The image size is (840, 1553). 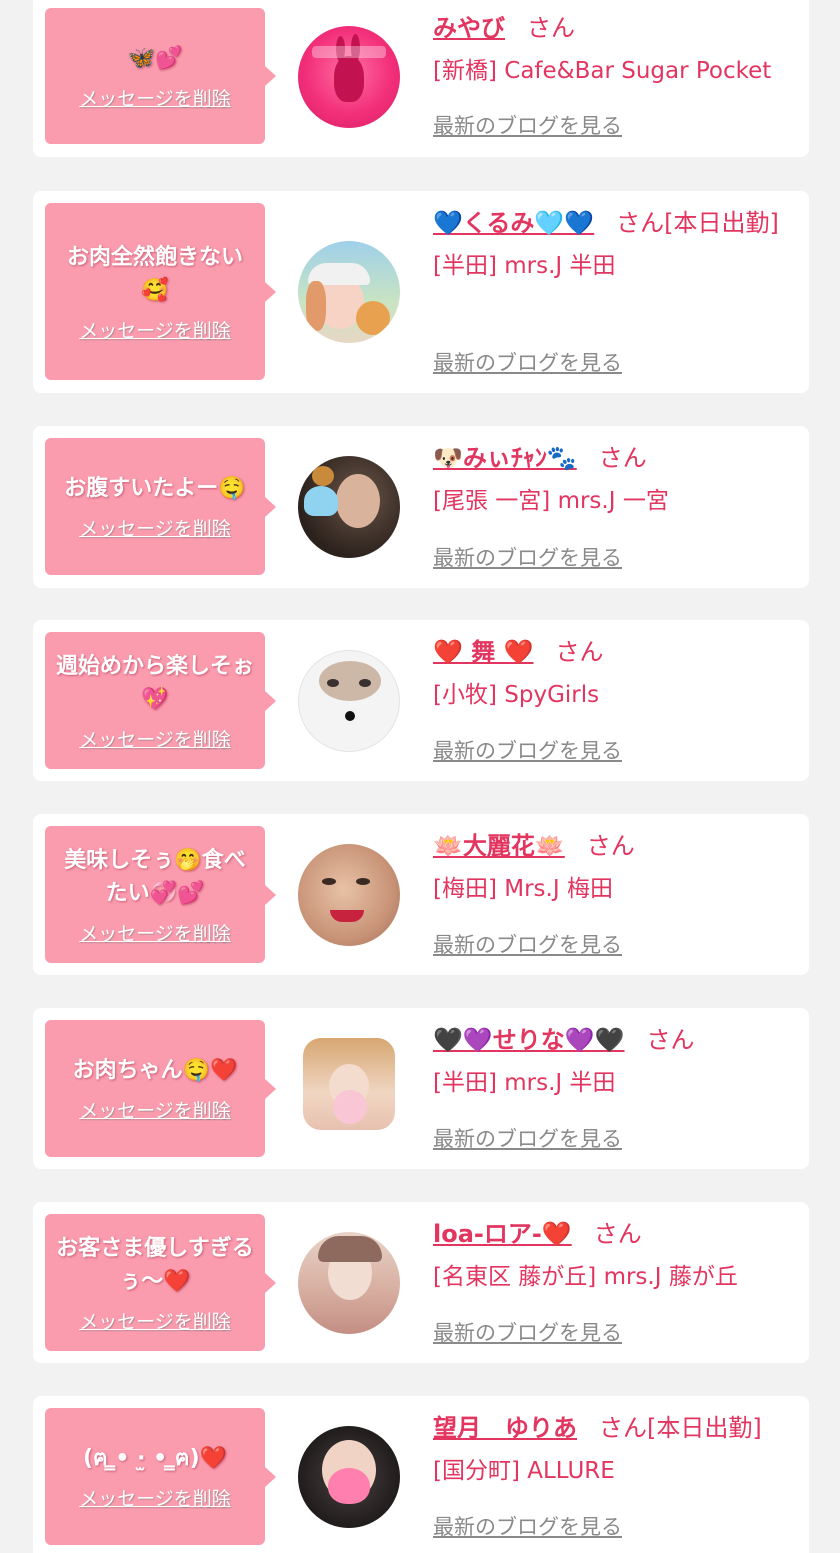 What do you see at coordinates (613, 223) in the screenshot?
I see `name-line: 💙くるみ🩵💙 さん[本日出勤]` at bounding box center [613, 223].